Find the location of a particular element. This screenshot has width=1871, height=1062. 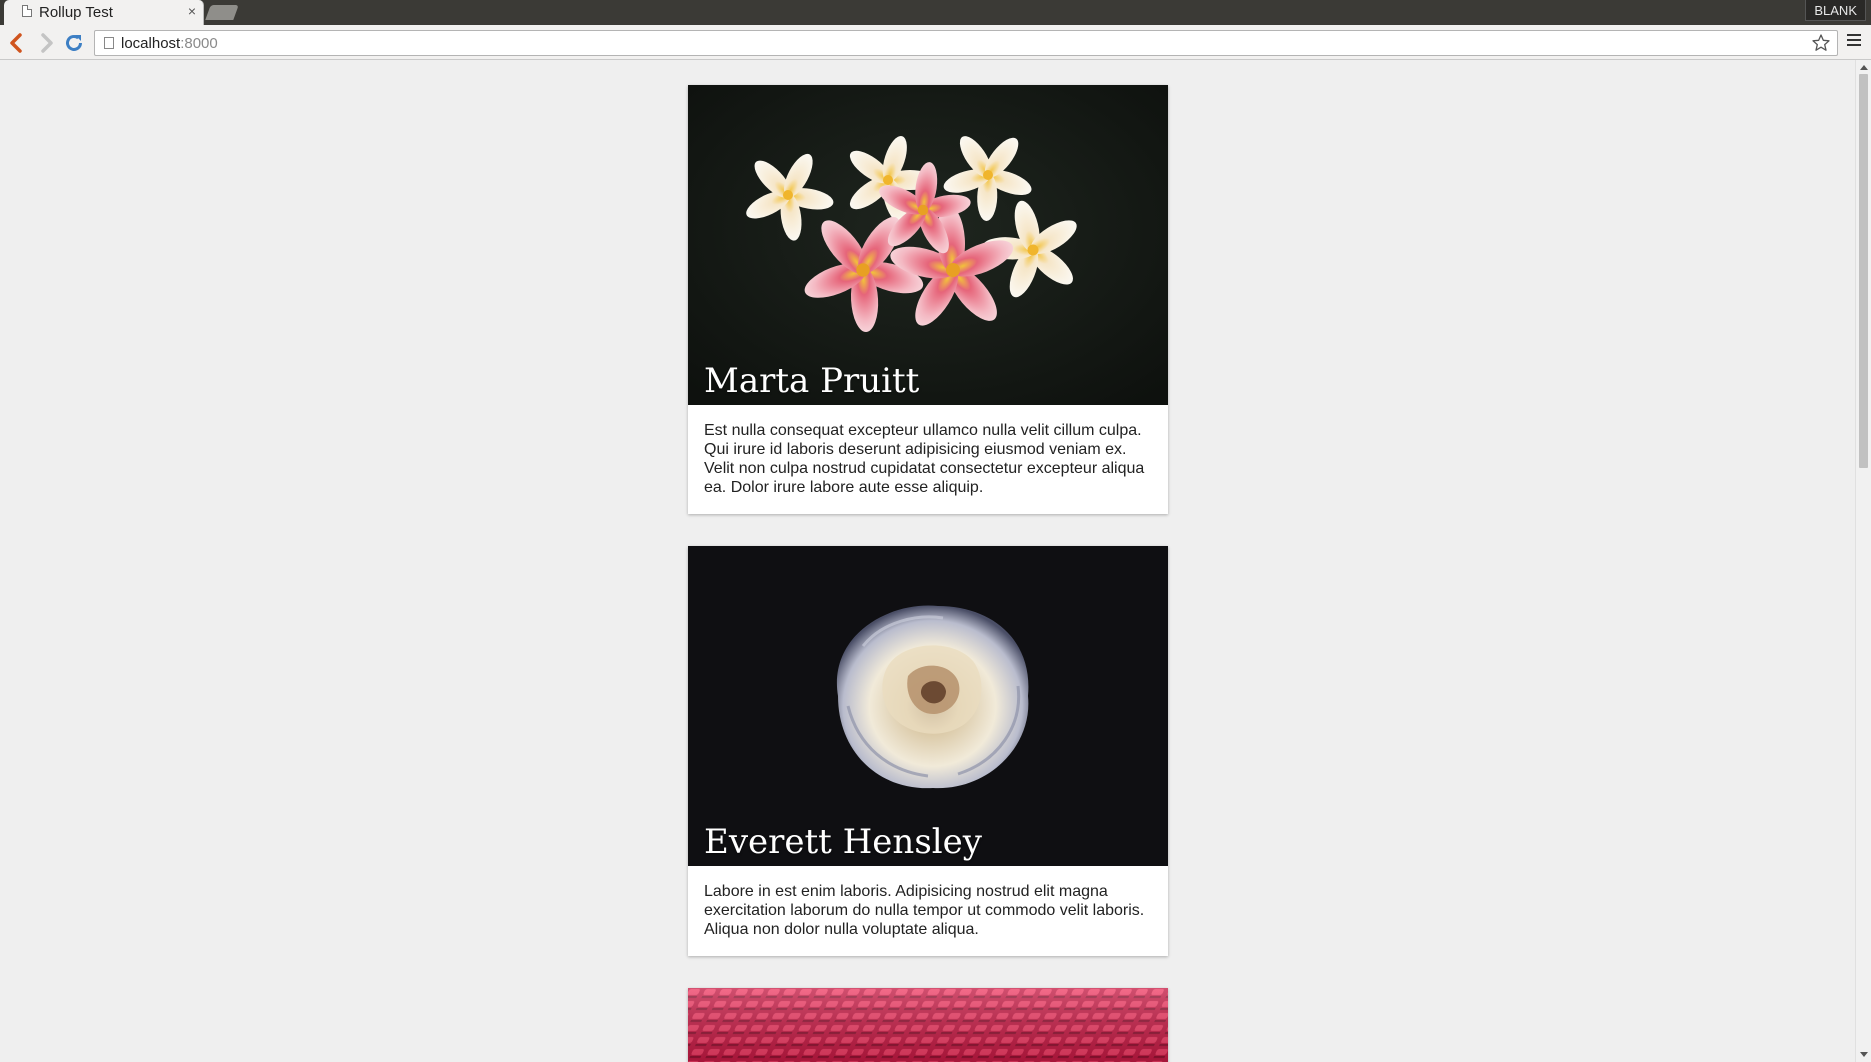

profile-card is located at coordinates (928, 1025).